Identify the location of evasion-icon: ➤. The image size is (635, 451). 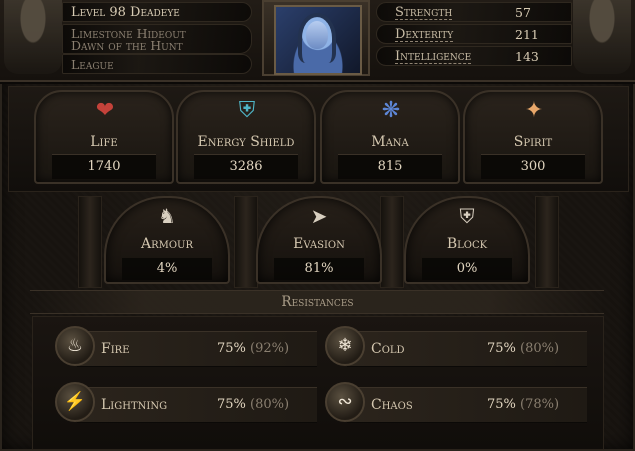
(319, 216).